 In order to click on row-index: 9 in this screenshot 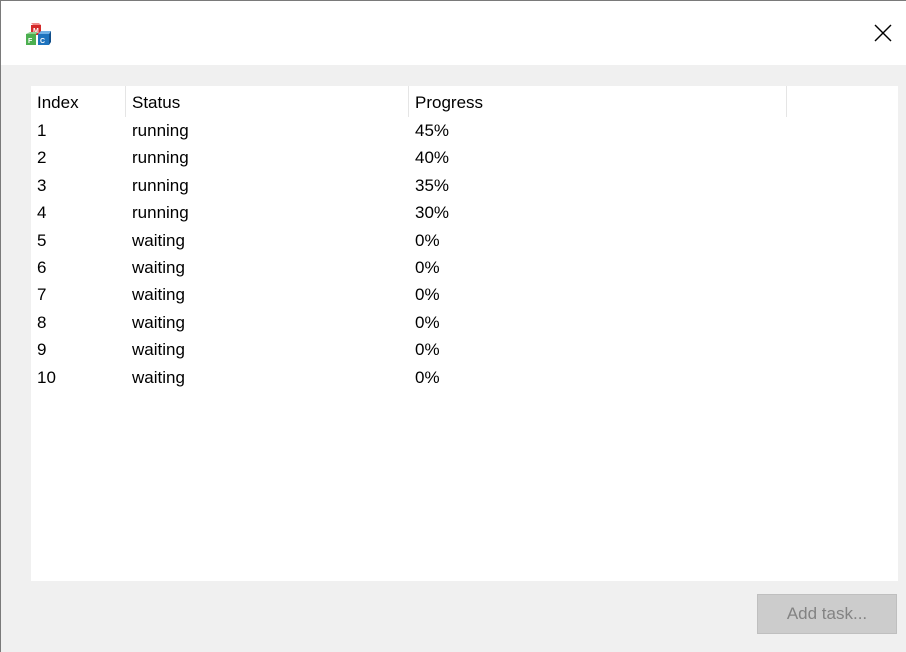, I will do `click(42, 350)`.